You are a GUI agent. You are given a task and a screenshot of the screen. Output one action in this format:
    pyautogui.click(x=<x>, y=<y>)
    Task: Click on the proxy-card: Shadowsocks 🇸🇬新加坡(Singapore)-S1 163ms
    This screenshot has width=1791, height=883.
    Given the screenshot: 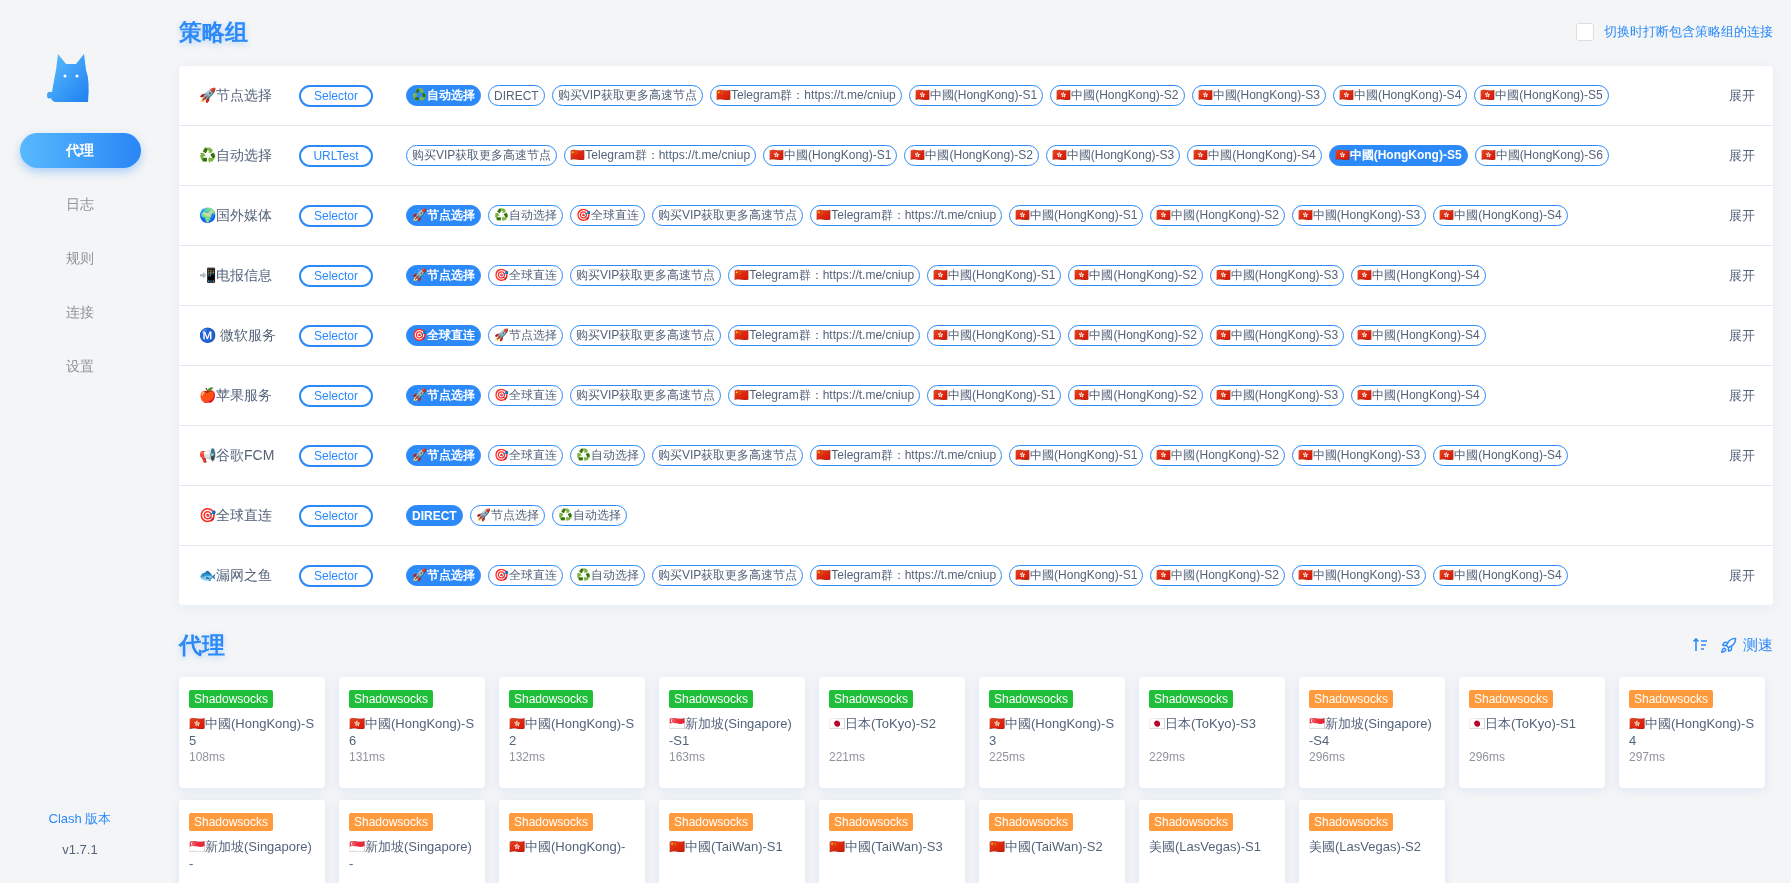 What is the action you would take?
    pyautogui.click(x=732, y=732)
    